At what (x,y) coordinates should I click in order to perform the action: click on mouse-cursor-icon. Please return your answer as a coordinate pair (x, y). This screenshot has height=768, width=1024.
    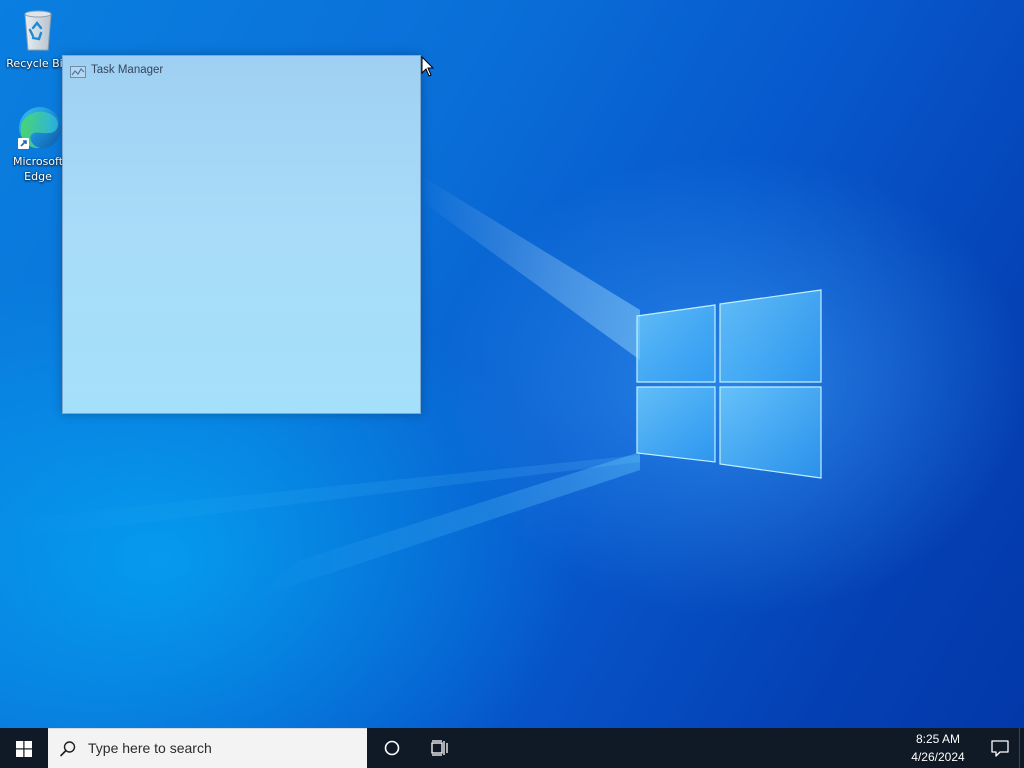
    Looking at the image, I should click on (428, 66).